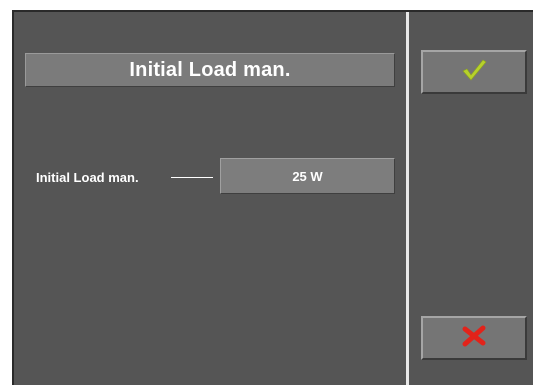 This screenshot has height=385, width=533. Describe the element at coordinates (272, 11) in the screenshot. I see `frame-line-top` at that location.